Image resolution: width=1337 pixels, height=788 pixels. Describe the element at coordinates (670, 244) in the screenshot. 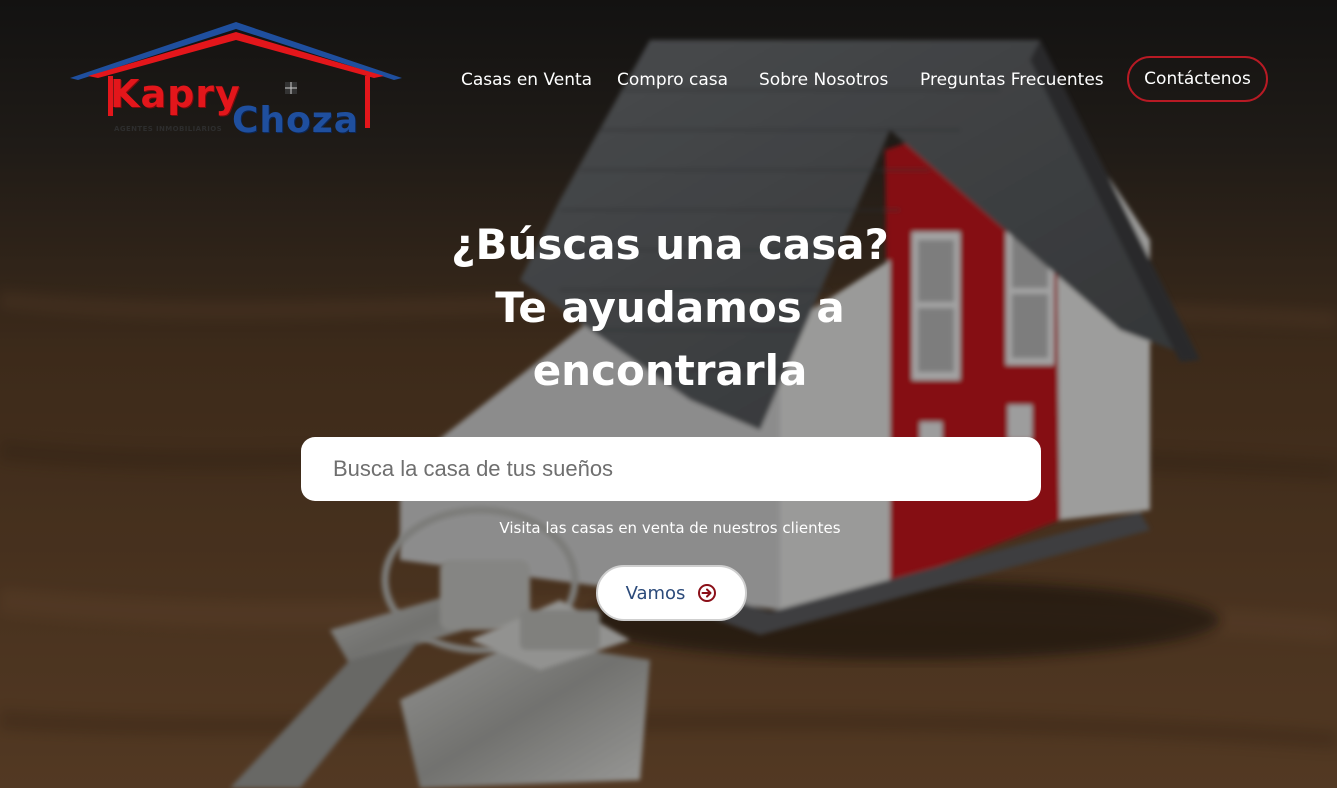

I see `hero-title-line-1: ¿Búscas una casa?` at that location.